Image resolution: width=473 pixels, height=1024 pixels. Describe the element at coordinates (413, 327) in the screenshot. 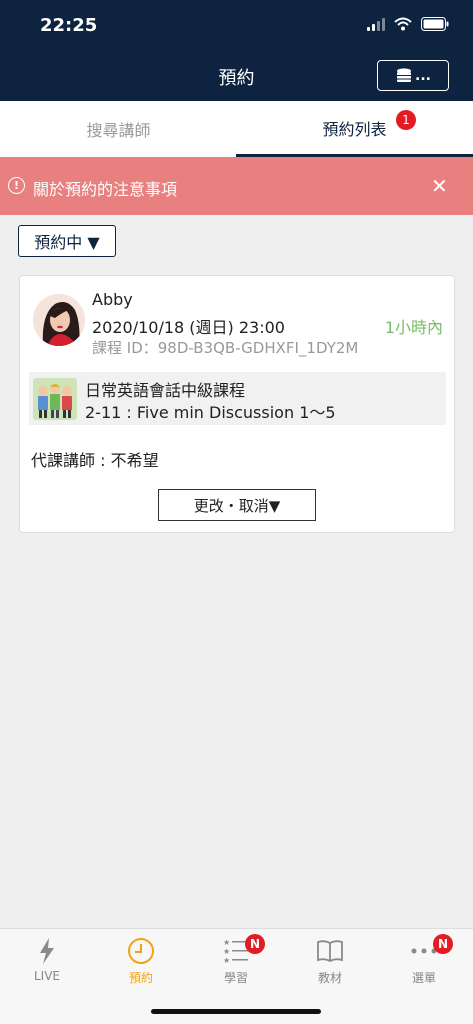

I see `countdown-label: 1小時內` at that location.